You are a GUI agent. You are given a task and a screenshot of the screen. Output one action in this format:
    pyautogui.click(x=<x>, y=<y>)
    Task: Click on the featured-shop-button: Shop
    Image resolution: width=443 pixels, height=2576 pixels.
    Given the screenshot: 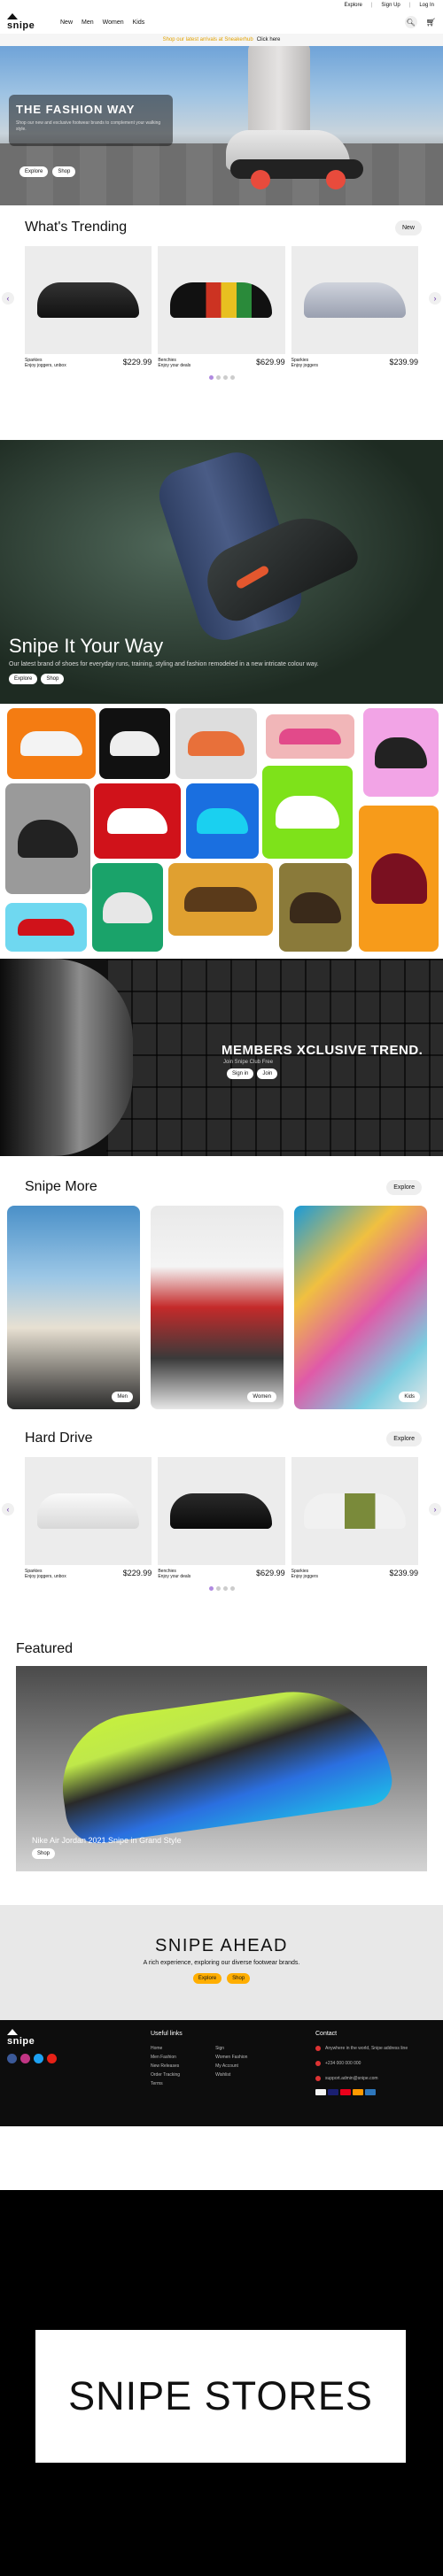 What is the action you would take?
    pyautogui.click(x=44, y=1853)
    